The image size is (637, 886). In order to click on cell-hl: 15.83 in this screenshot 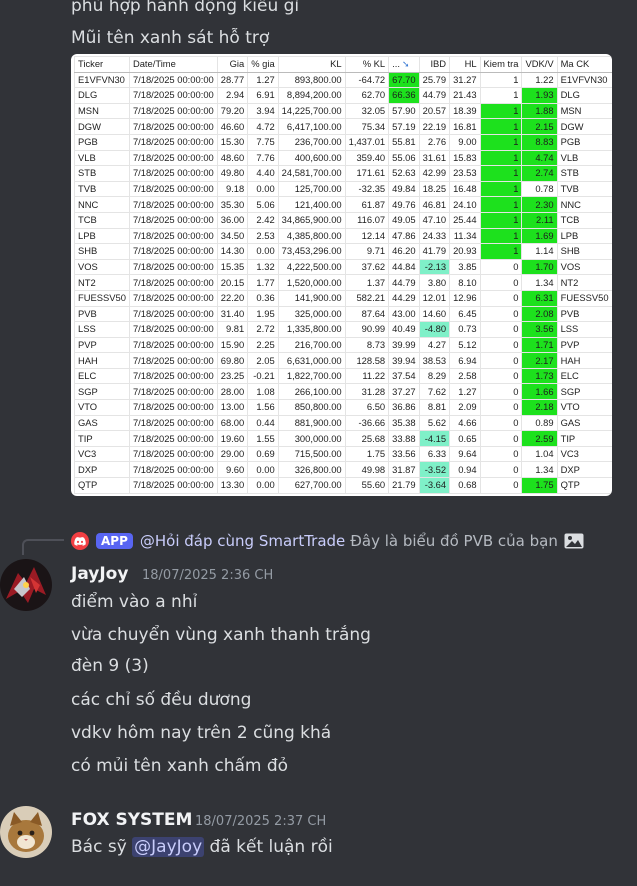, I will do `click(465, 158)`.